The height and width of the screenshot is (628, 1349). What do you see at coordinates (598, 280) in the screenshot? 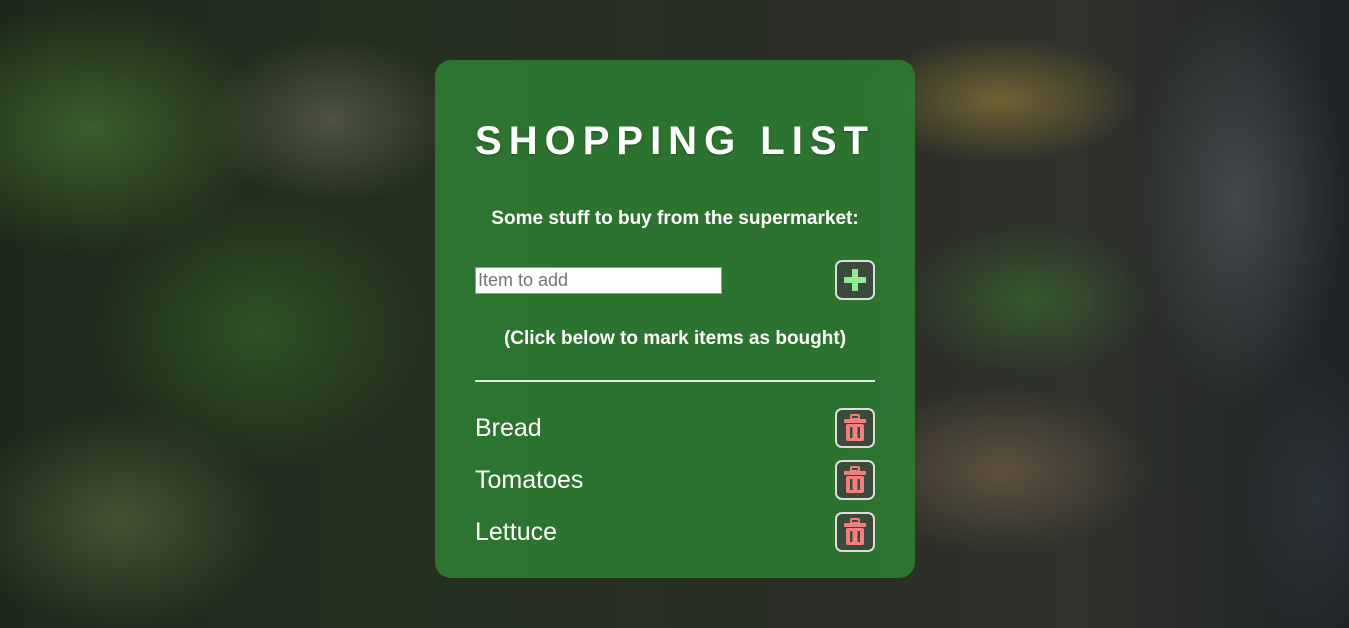
I see `item-input` at bounding box center [598, 280].